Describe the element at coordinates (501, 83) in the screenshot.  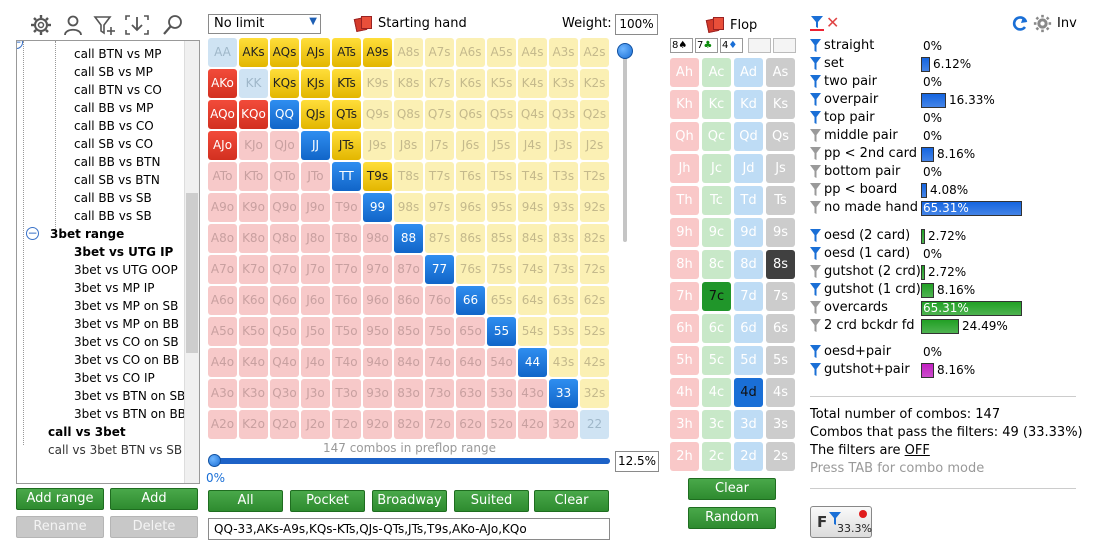
I see `hand-cell: K5s` at that location.